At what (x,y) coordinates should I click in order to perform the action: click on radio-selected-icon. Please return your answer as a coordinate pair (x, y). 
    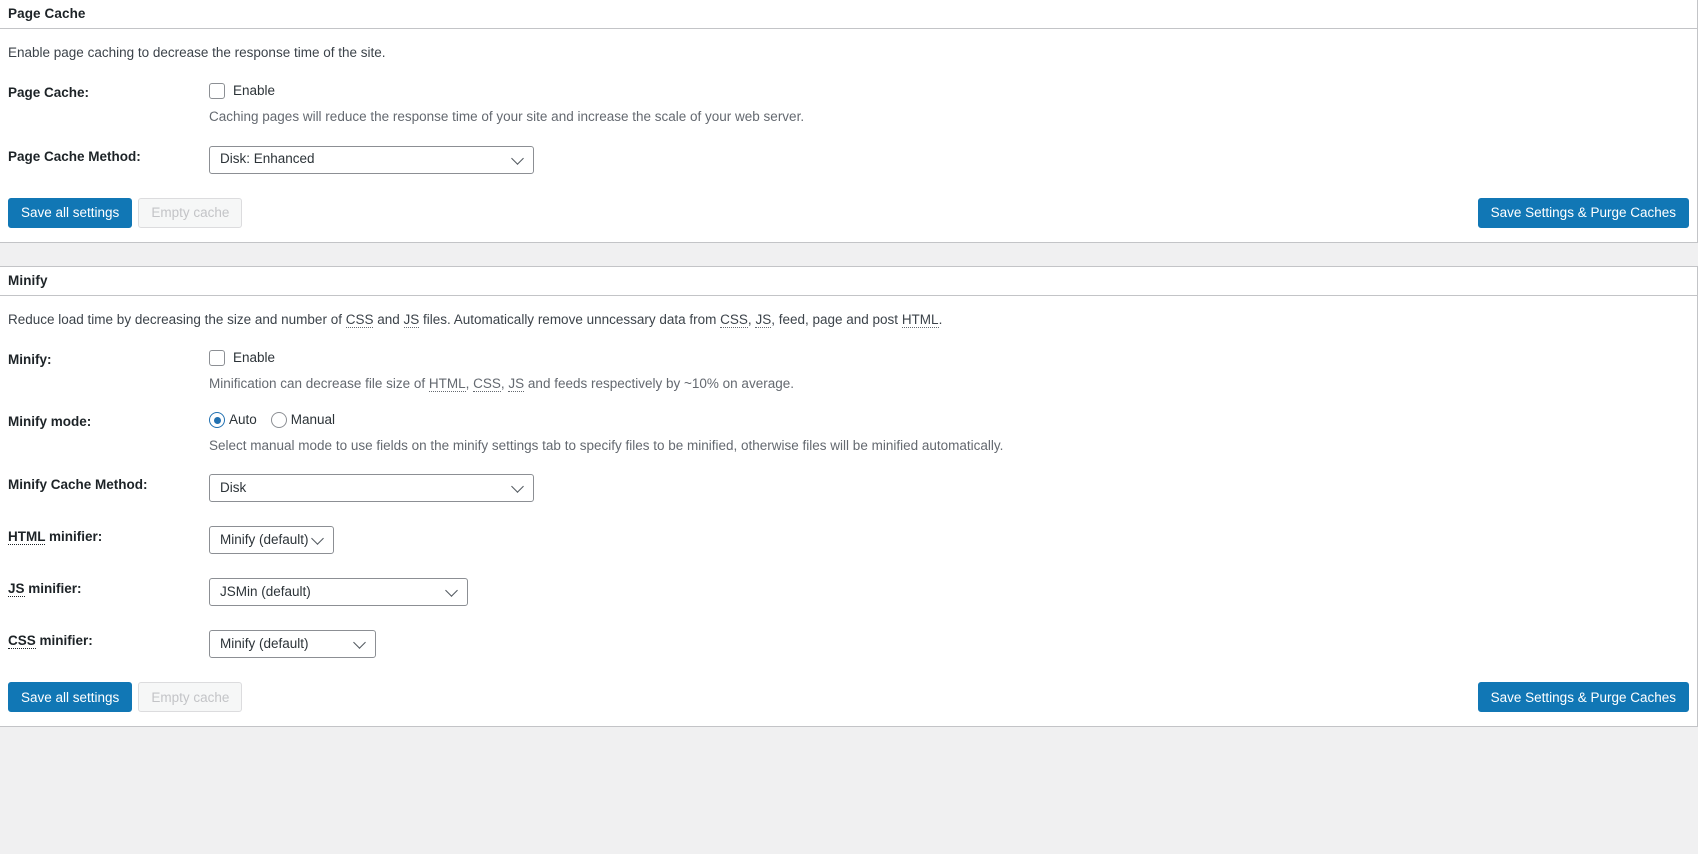
    Looking at the image, I should click on (217, 420).